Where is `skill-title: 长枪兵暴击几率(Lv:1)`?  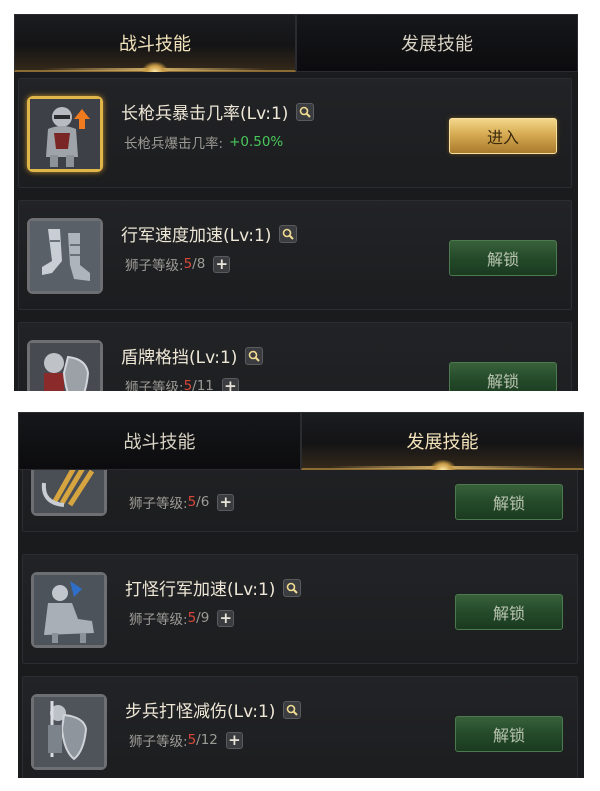 skill-title: 长枪兵暴击几率(Lv:1) is located at coordinates (205, 114).